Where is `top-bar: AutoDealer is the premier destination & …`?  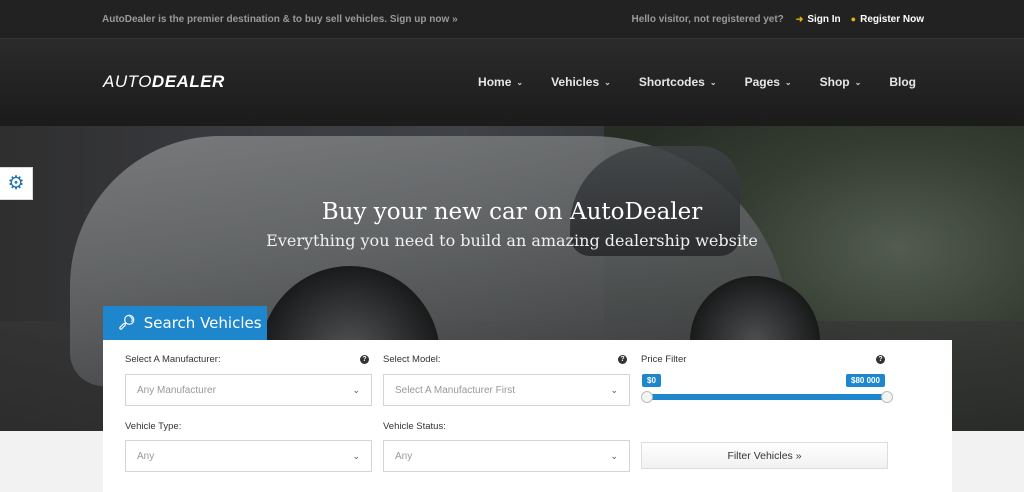 top-bar: AutoDealer is the premier destination & … is located at coordinates (512, 19).